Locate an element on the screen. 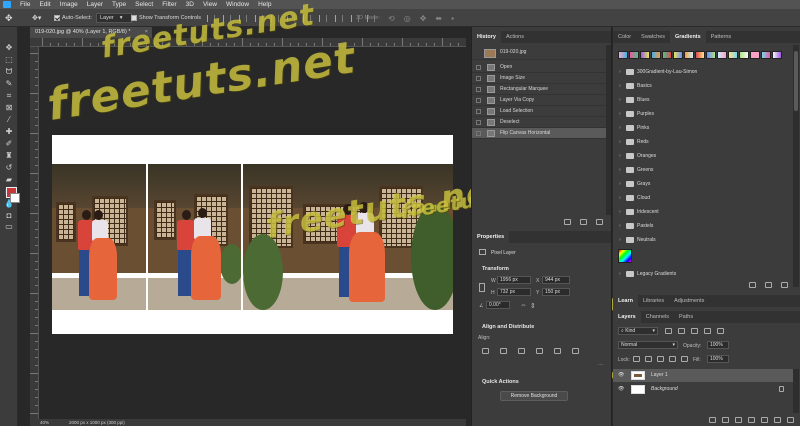  brush-tool-icon: ✐ is located at coordinates (9, 143).